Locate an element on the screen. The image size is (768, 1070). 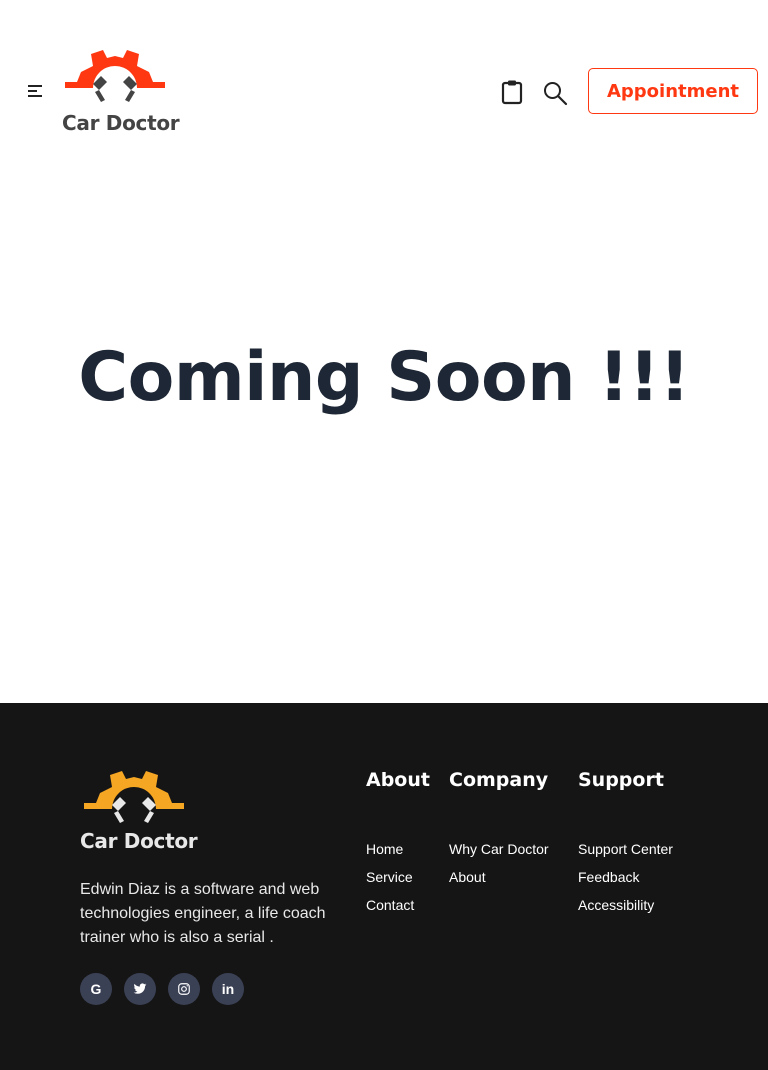
footer-column-about: About Home Service Contact is located at coordinates (398, 841).